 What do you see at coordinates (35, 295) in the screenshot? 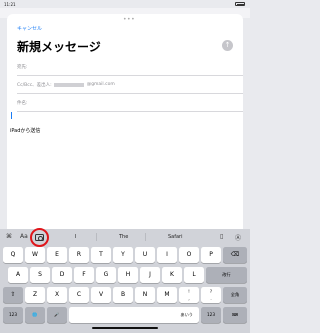
I see `key-z: Z` at bounding box center [35, 295].